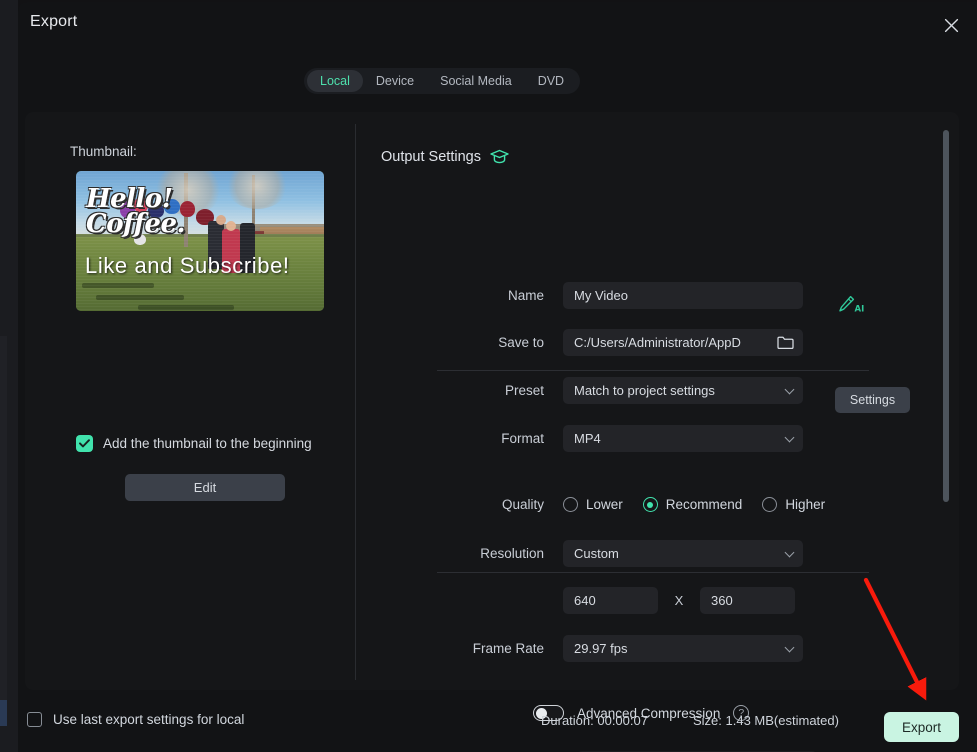 The image size is (977, 752). I want to click on background-app-selected-clip, so click(3, 713).